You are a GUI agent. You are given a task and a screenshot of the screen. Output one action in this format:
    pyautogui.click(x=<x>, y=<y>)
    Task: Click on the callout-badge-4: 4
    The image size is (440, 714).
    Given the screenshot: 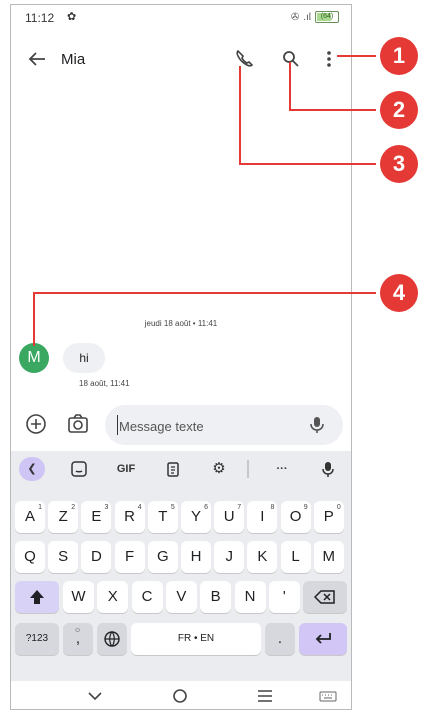 What is the action you would take?
    pyautogui.click(x=399, y=293)
    